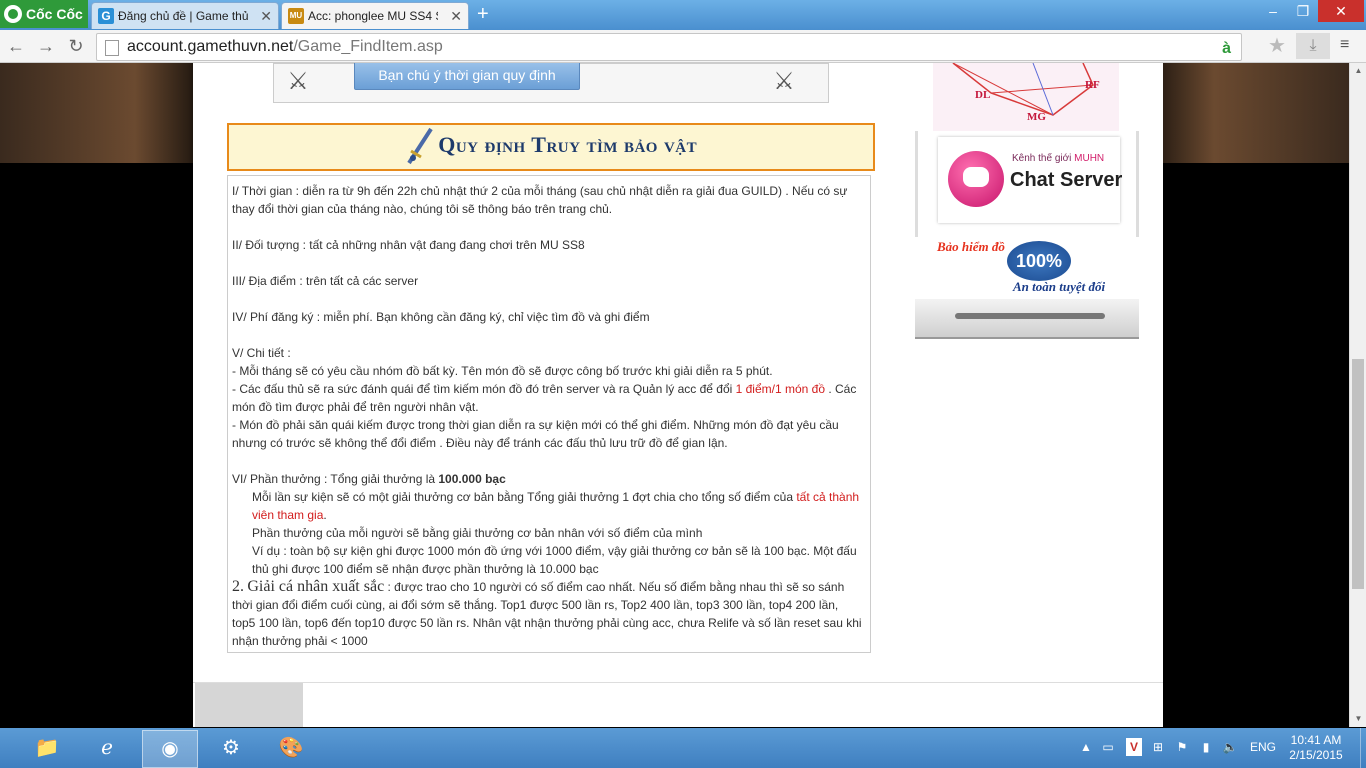 The height and width of the screenshot is (768, 1366). Describe the element at coordinates (16, 46) in the screenshot. I see `back-icon: ←` at that location.